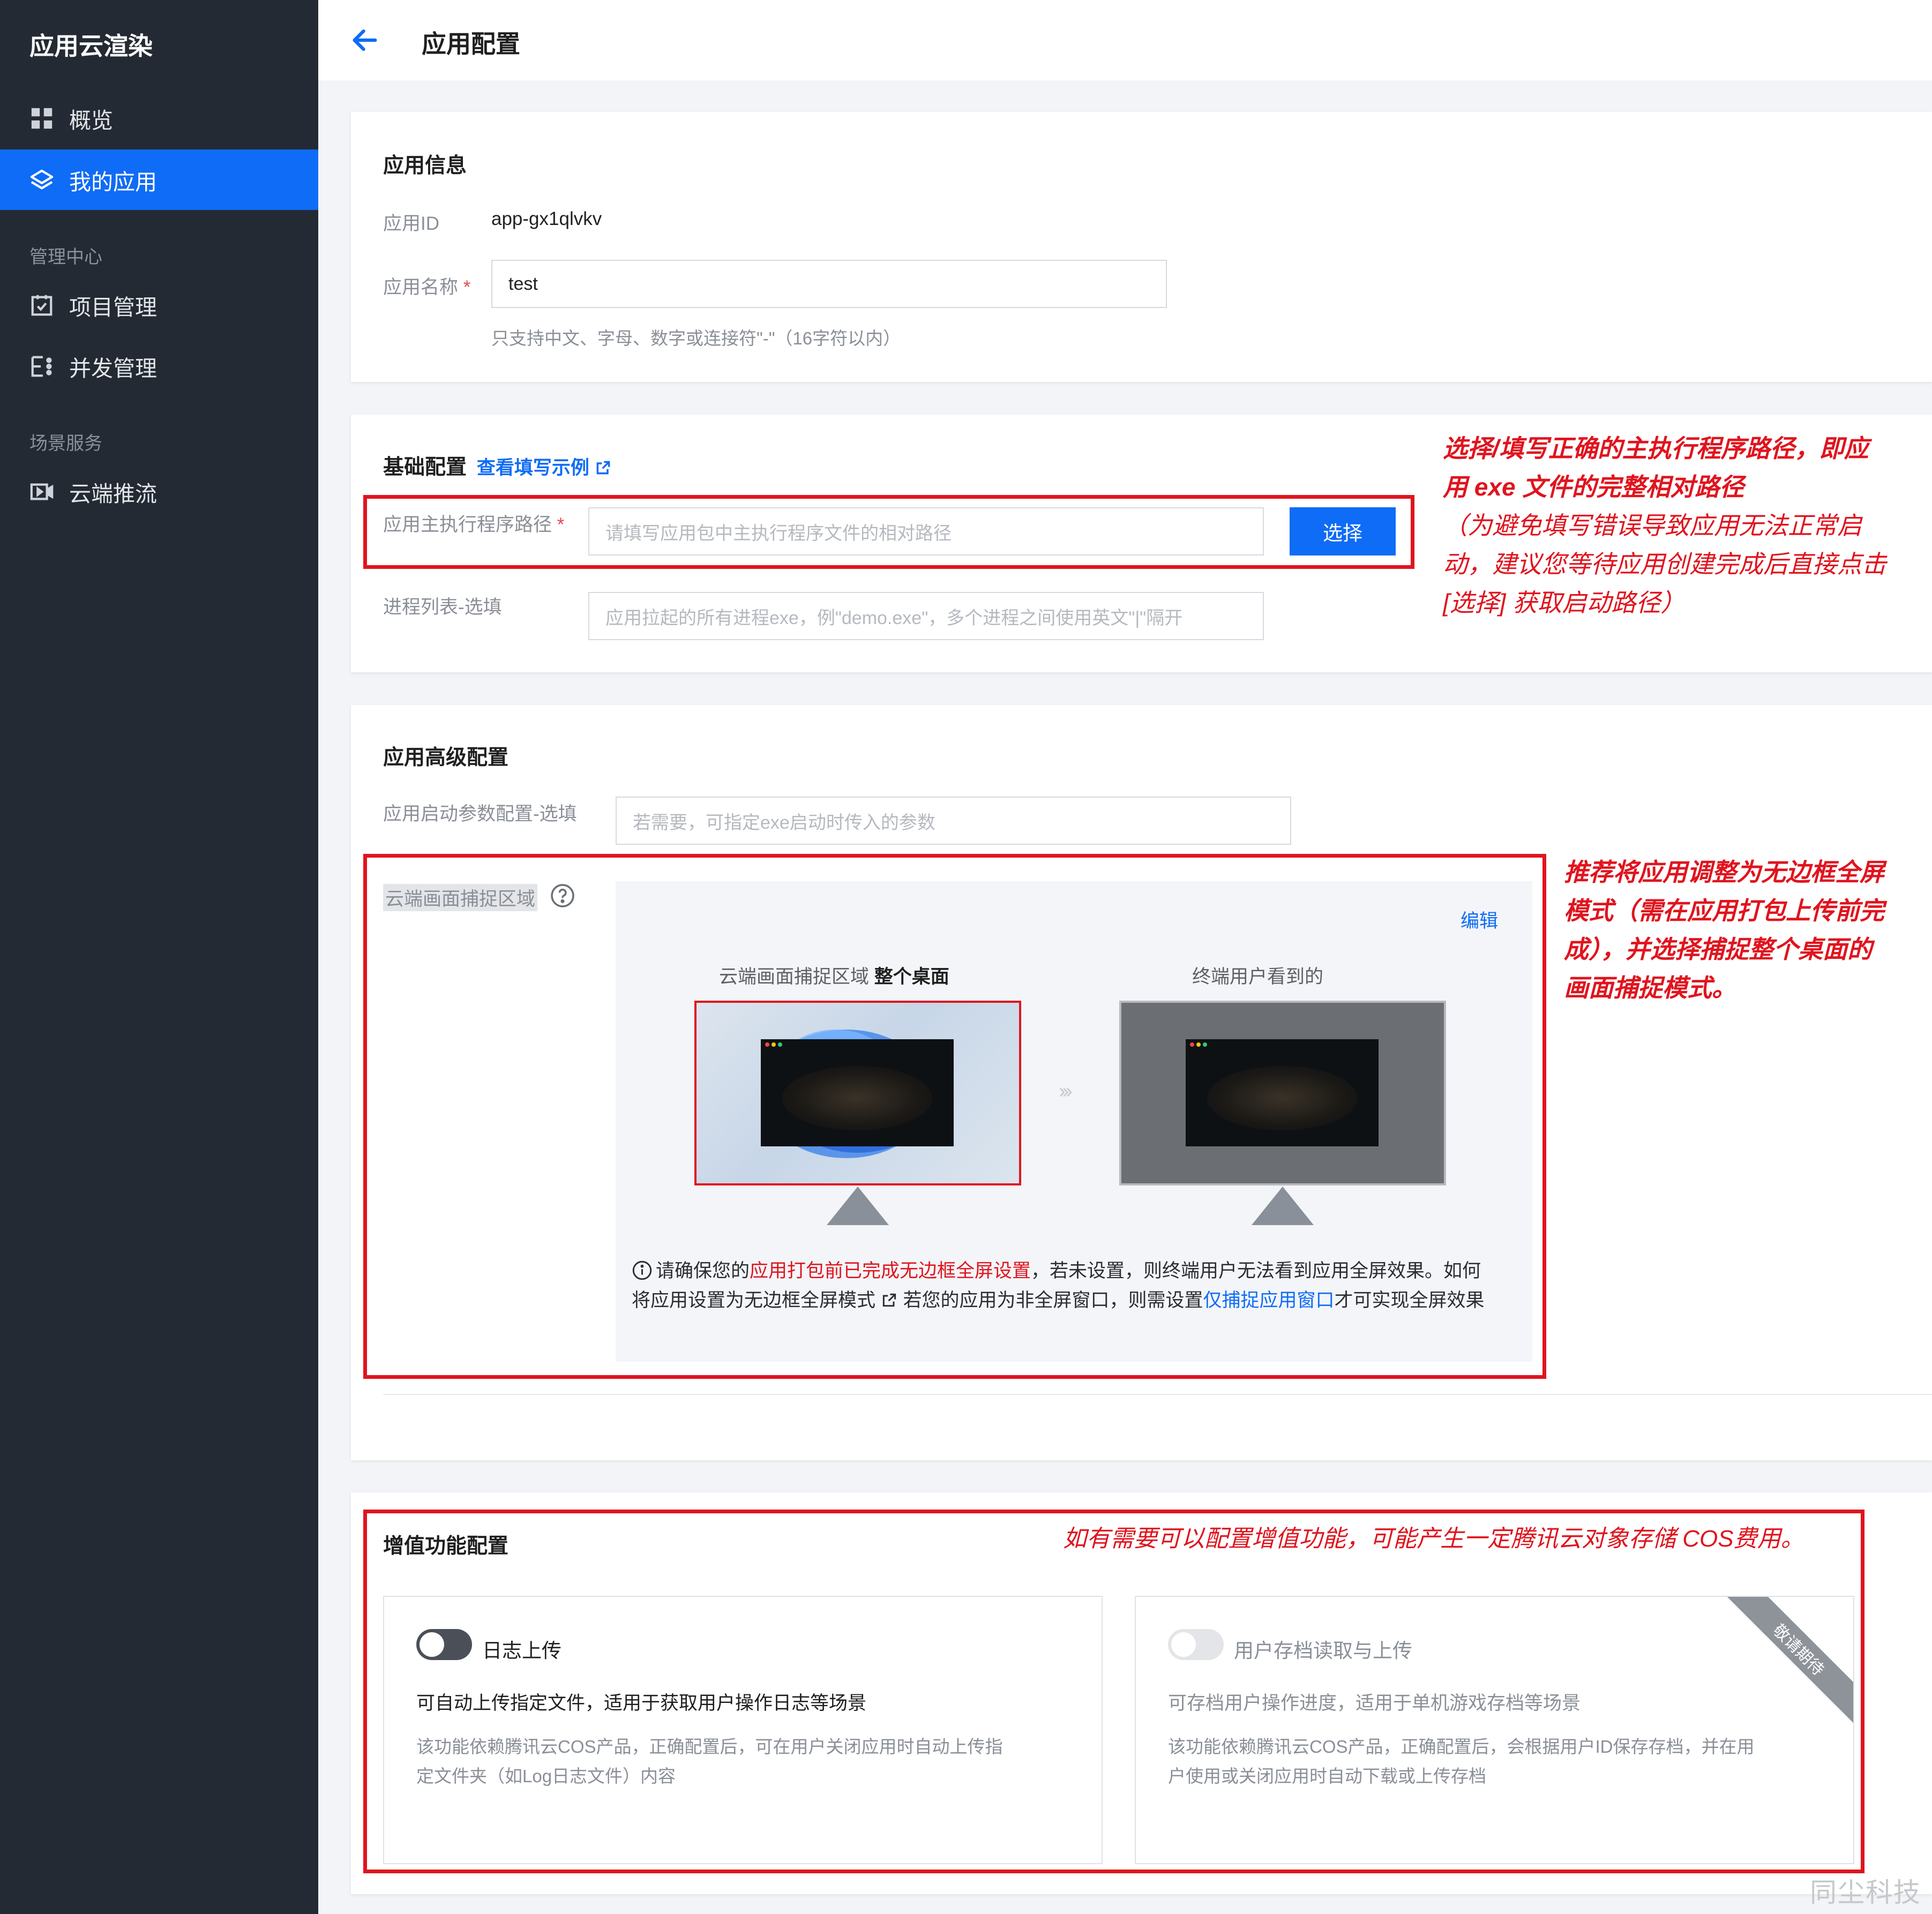 Image resolution: width=1932 pixels, height=1914 pixels. Describe the element at coordinates (364, 40) in the screenshot. I see `back-arrow-icon` at that location.